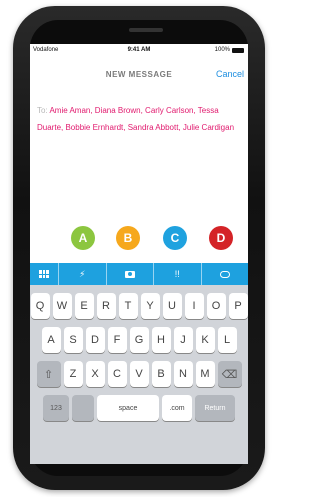 The height and width of the screenshot is (497, 320). What do you see at coordinates (117, 374) in the screenshot?
I see `key-c: C` at bounding box center [117, 374].